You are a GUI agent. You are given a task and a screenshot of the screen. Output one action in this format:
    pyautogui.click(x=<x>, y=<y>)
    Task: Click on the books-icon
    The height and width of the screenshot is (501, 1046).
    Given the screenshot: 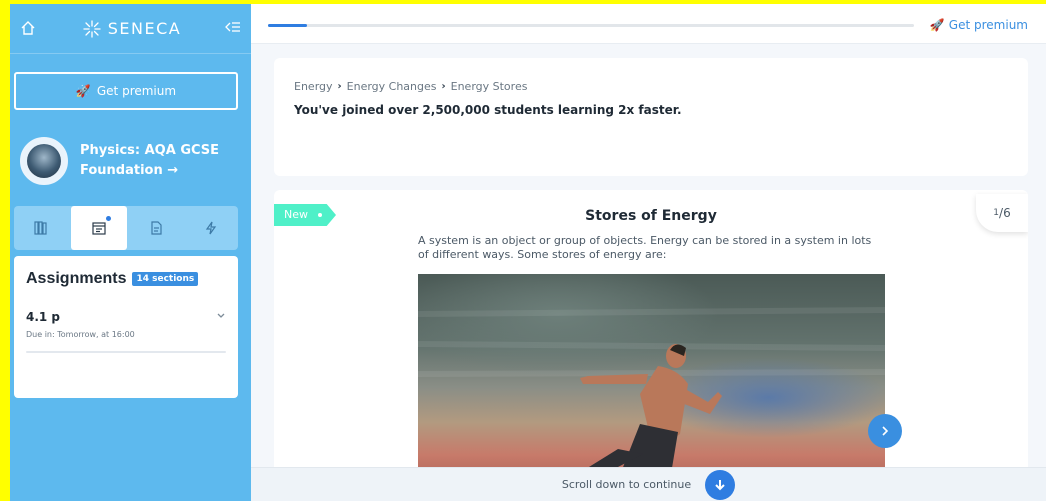 What is the action you would take?
    pyautogui.click(x=40, y=228)
    